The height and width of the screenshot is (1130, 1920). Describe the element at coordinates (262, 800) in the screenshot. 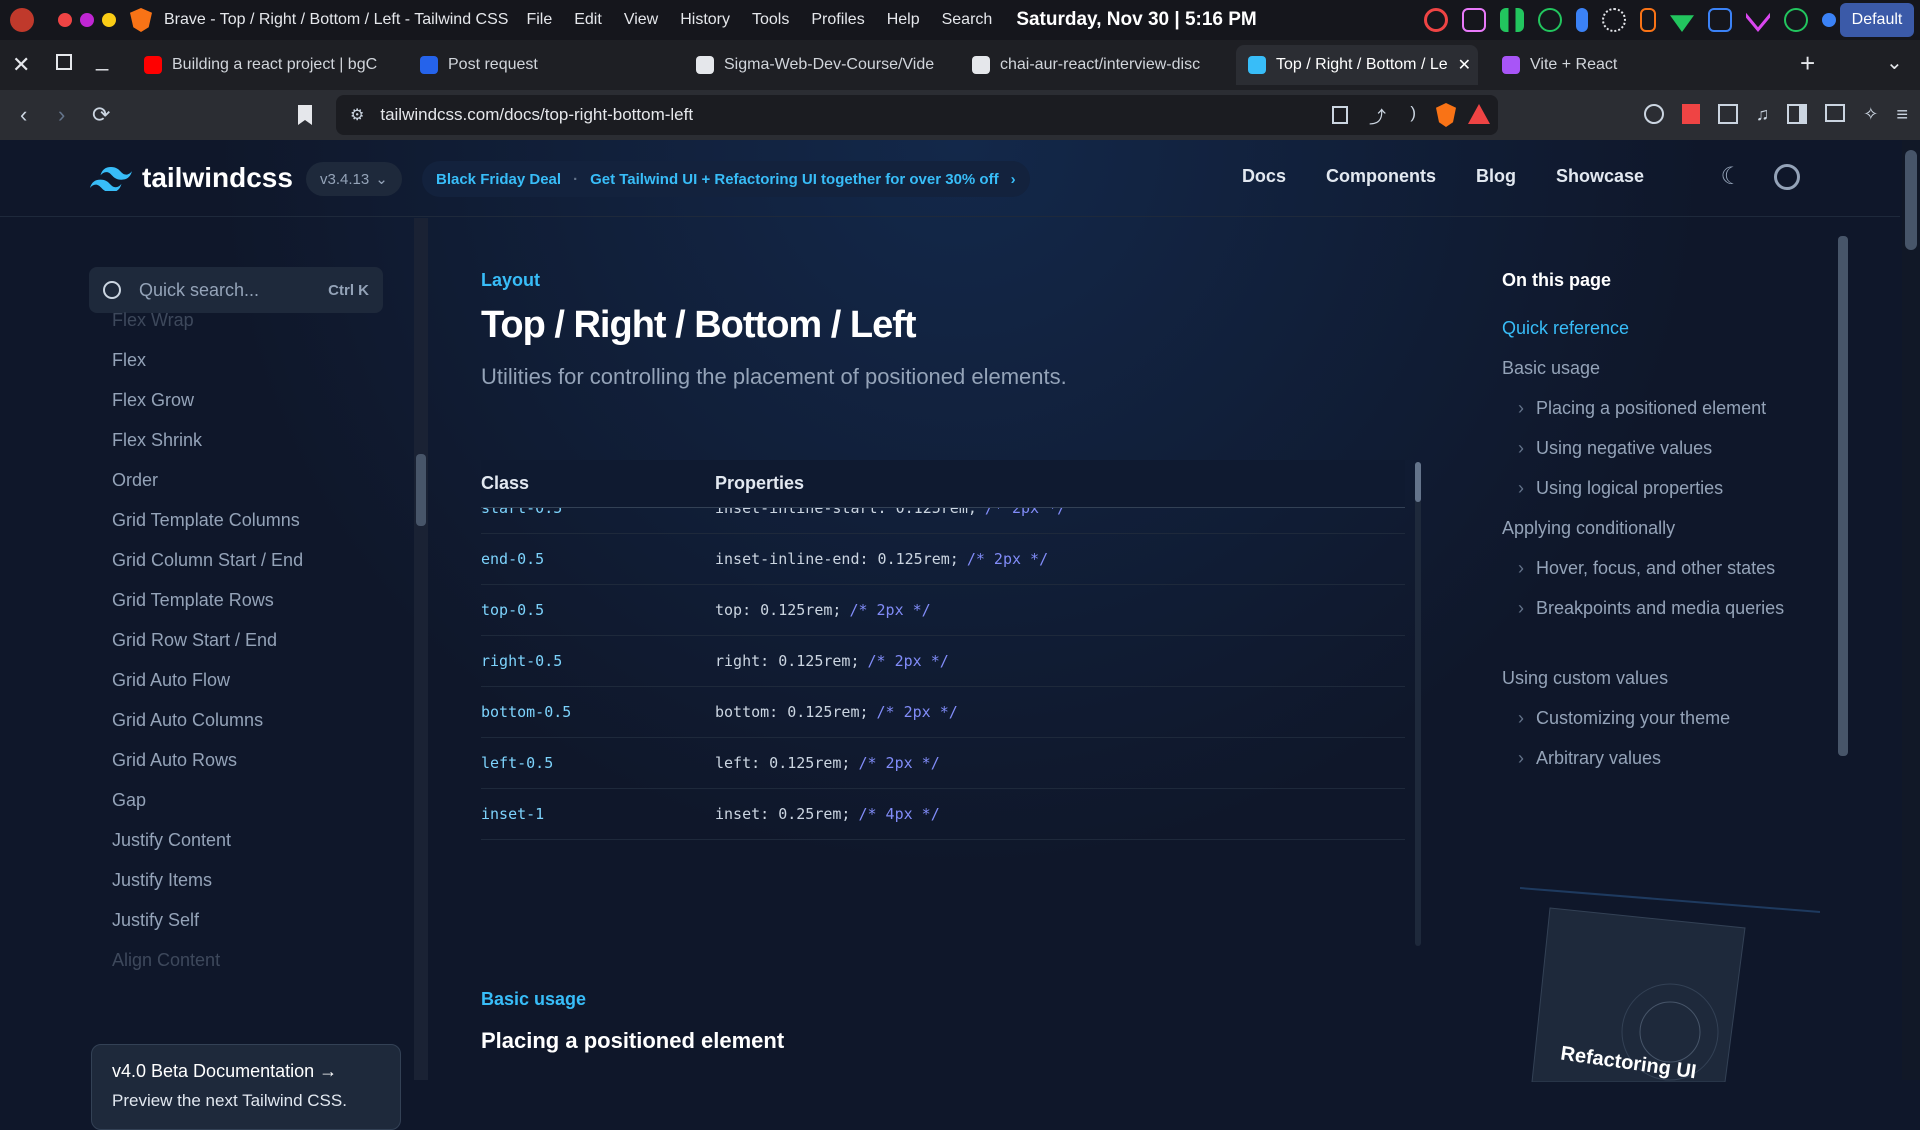

I see `sidebar-item-gap: Gap` at that location.